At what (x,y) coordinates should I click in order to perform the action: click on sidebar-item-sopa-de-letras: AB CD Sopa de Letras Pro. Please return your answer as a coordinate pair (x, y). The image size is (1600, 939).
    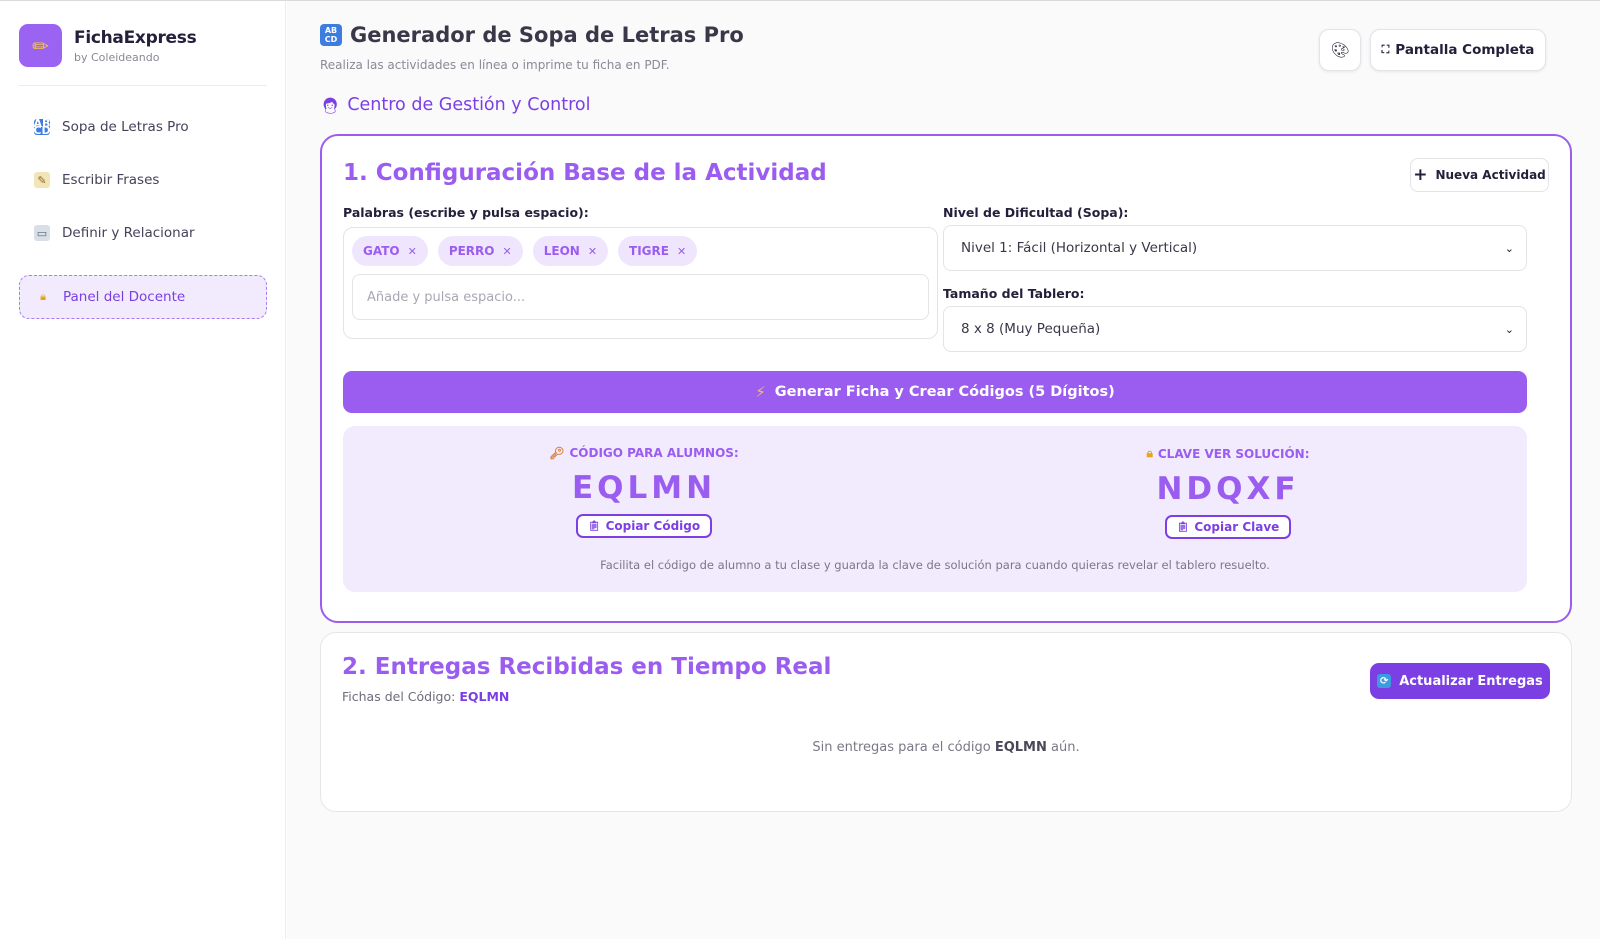
    Looking at the image, I should click on (143, 127).